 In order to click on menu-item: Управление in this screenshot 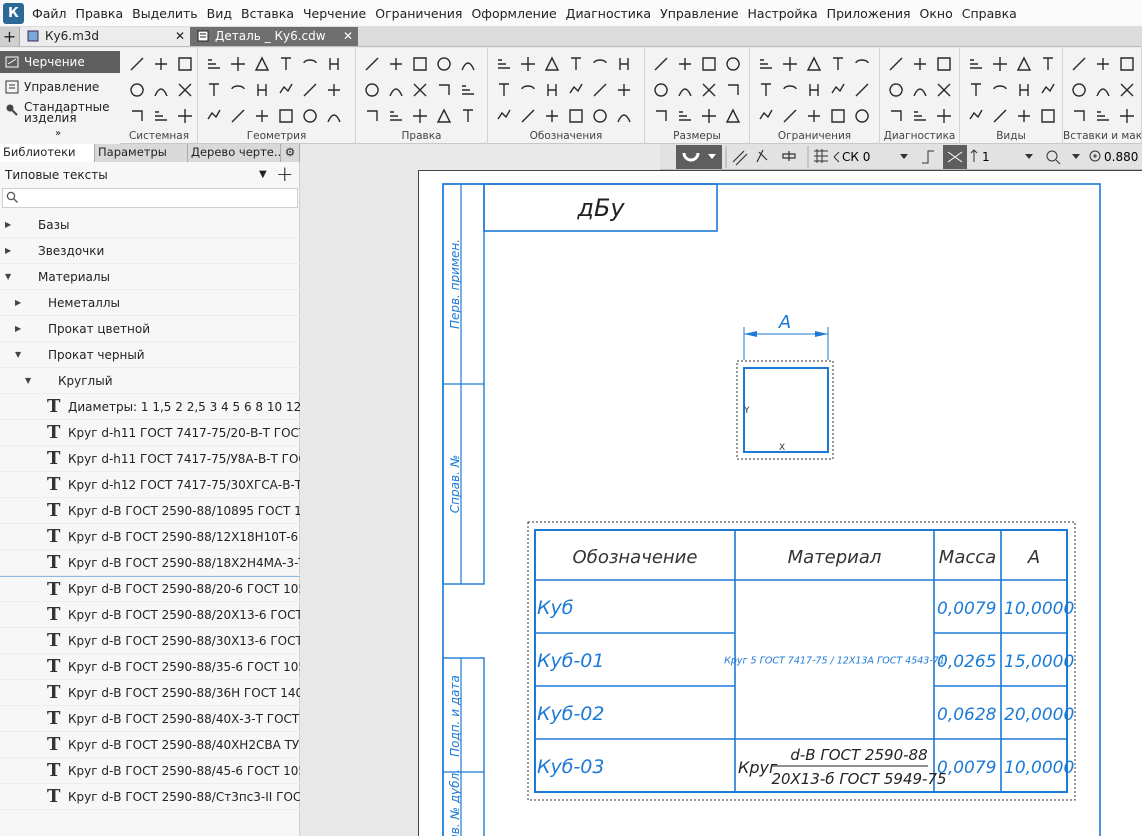, I will do `click(699, 13)`.